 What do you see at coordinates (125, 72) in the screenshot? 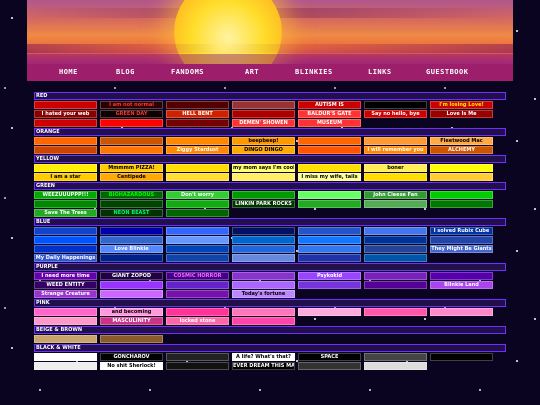
I see `nav-blog: BLOG` at bounding box center [125, 72].